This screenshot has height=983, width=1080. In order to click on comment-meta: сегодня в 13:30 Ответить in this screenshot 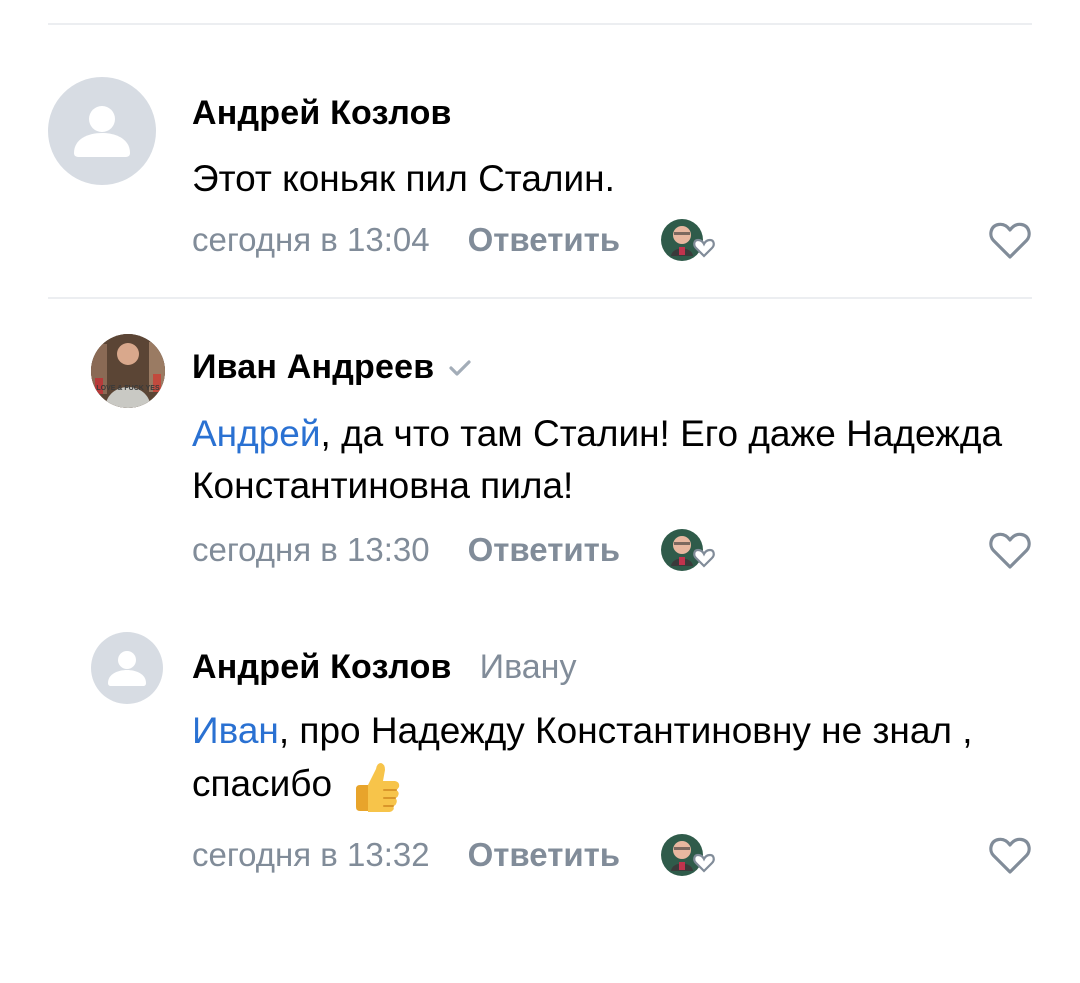, I will do `click(456, 550)`.